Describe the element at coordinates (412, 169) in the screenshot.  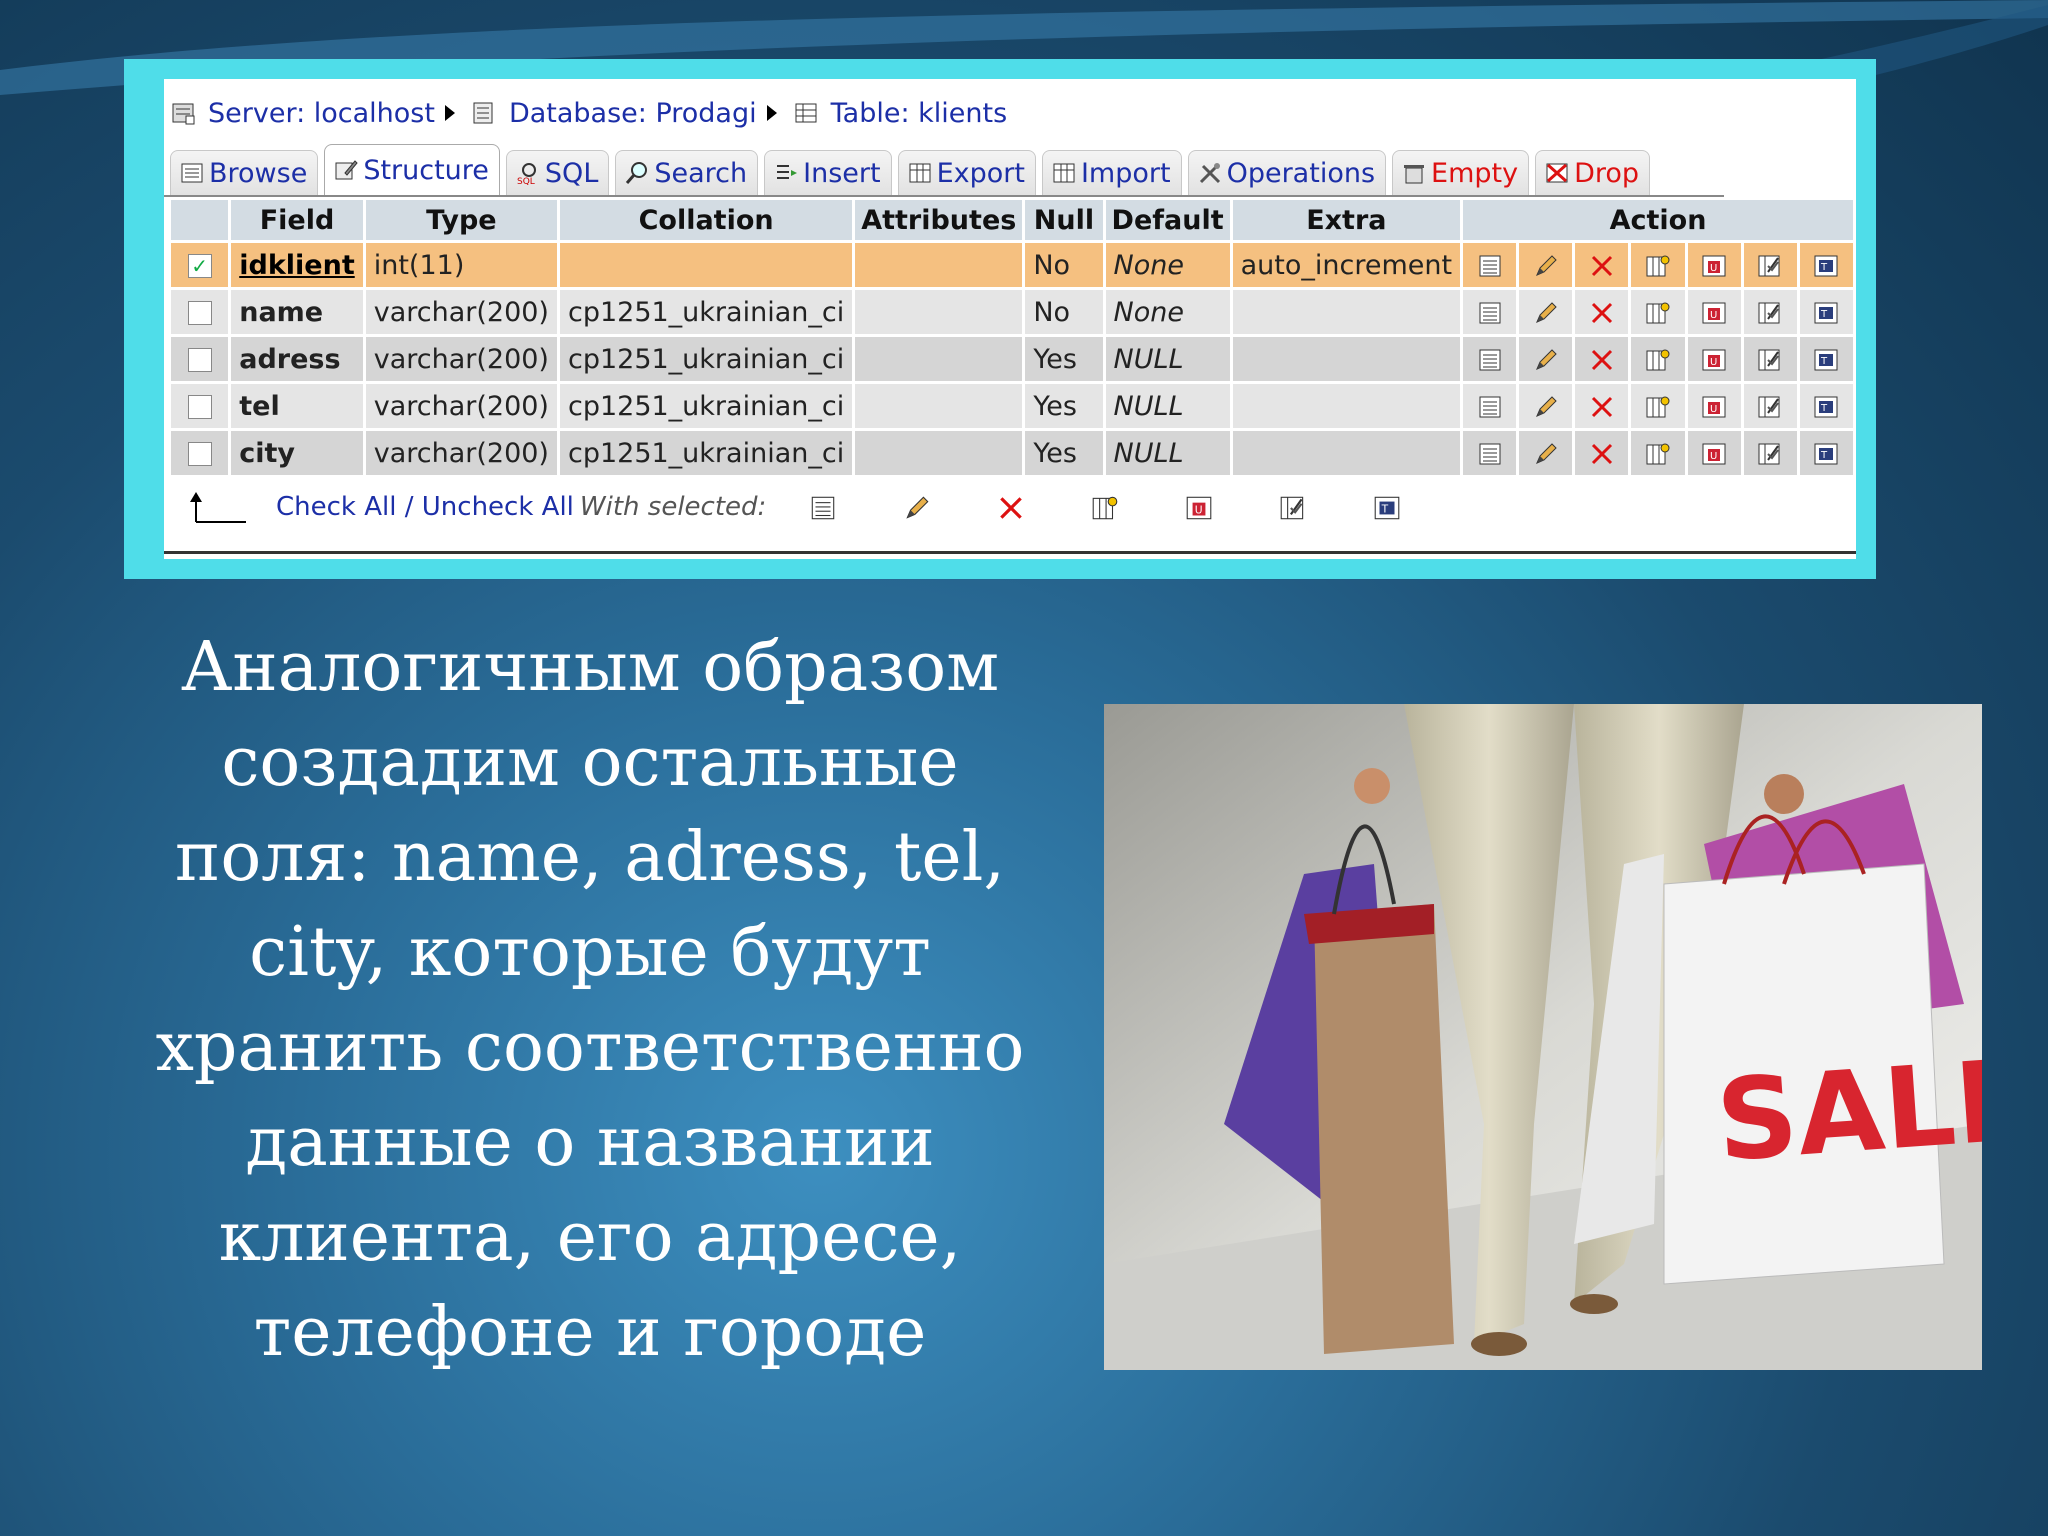
I see `tab-structure: Structure` at that location.